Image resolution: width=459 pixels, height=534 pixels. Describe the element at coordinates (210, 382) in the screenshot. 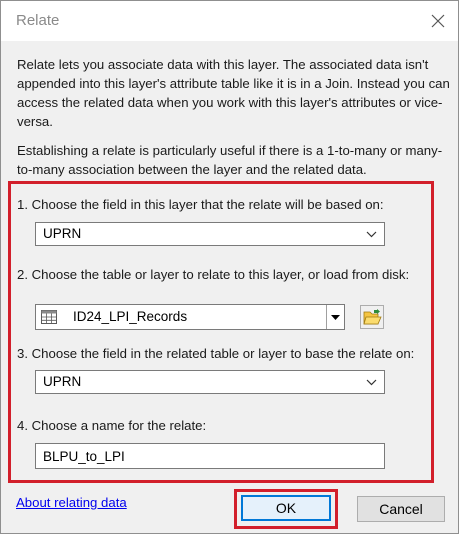

I see `step3-field-dropdown: UPRN` at that location.